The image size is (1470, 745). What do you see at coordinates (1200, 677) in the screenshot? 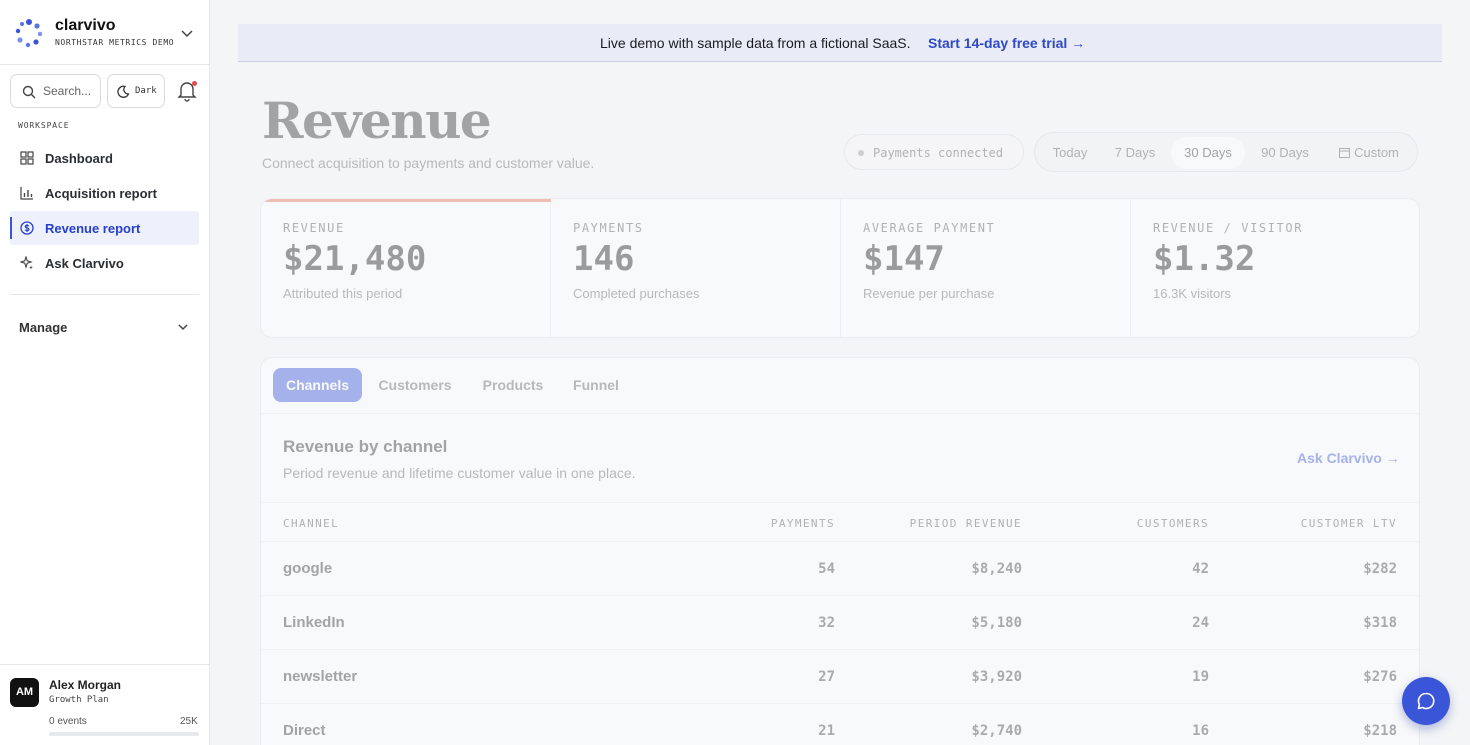
I see `customers-cell: 19` at bounding box center [1200, 677].